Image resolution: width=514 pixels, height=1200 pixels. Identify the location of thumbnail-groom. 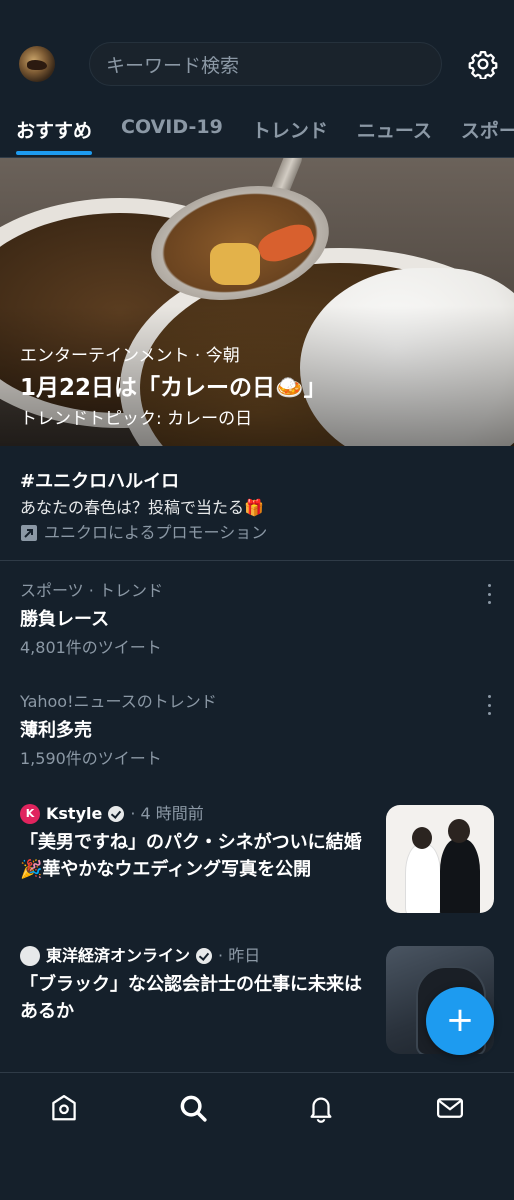
(460, 876).